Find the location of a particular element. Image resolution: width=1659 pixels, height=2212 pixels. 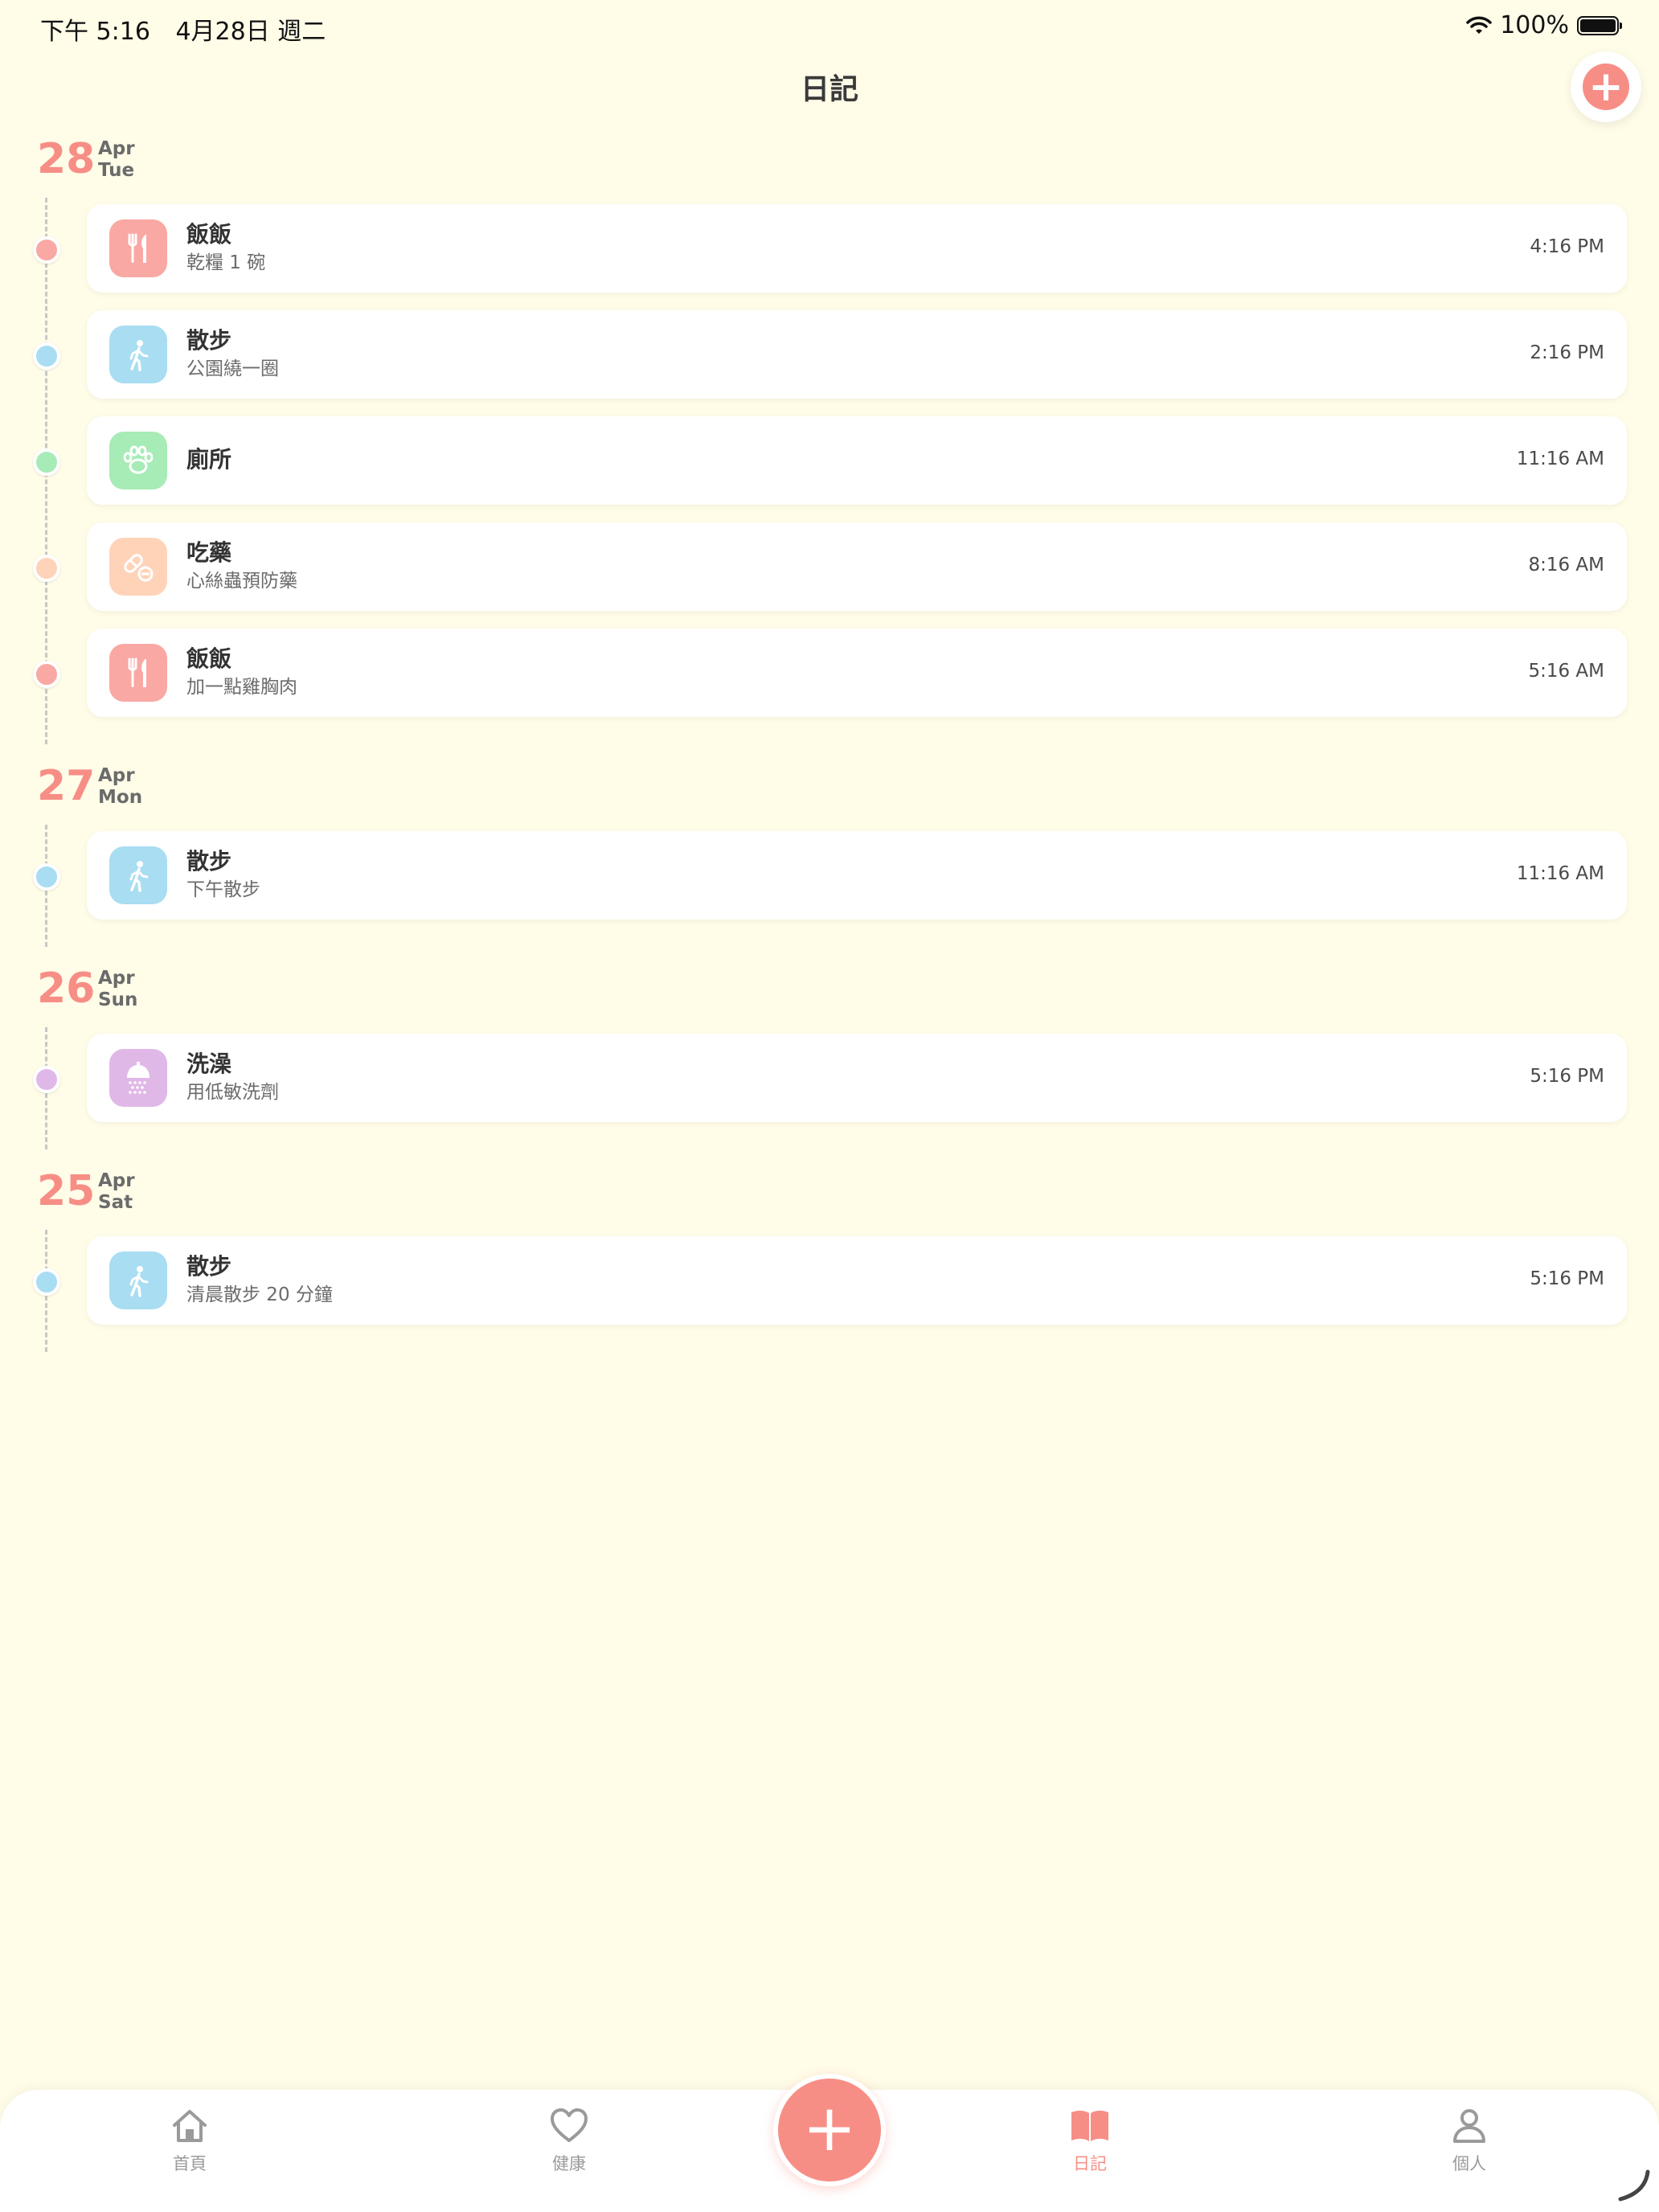

entry-text: 飯飯乾糧 1 碗 is located at coordinates (226, 248).